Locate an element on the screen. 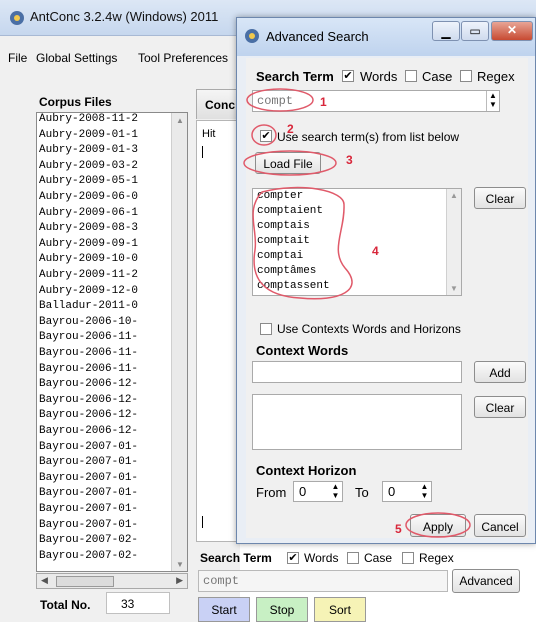 The height and width of the screenshot is (622, 536). annotation-number-5: 5 is located at coordinates (398, 529).